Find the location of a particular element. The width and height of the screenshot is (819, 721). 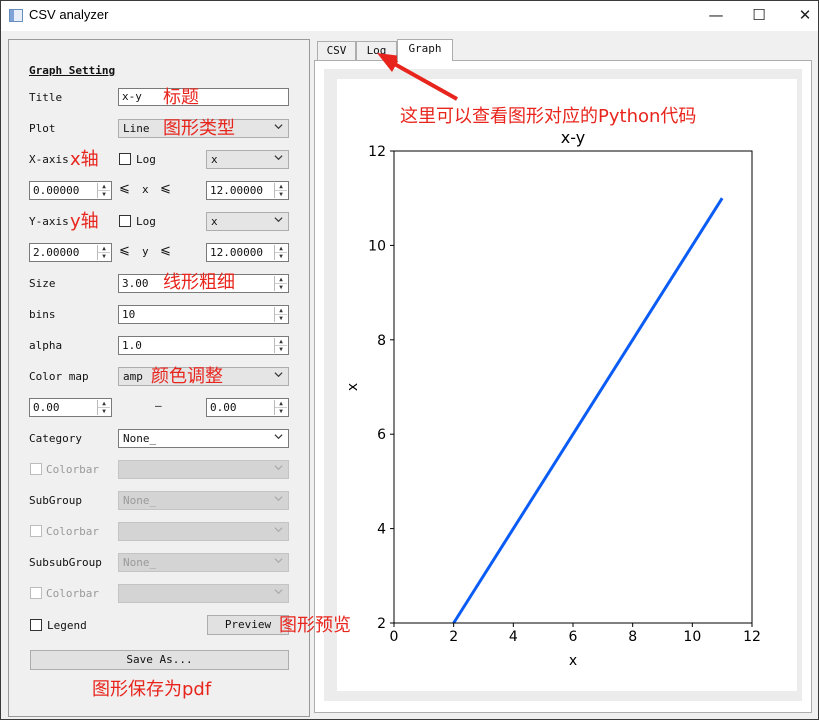

annotation-arrow is located at coordinates (417, 77).